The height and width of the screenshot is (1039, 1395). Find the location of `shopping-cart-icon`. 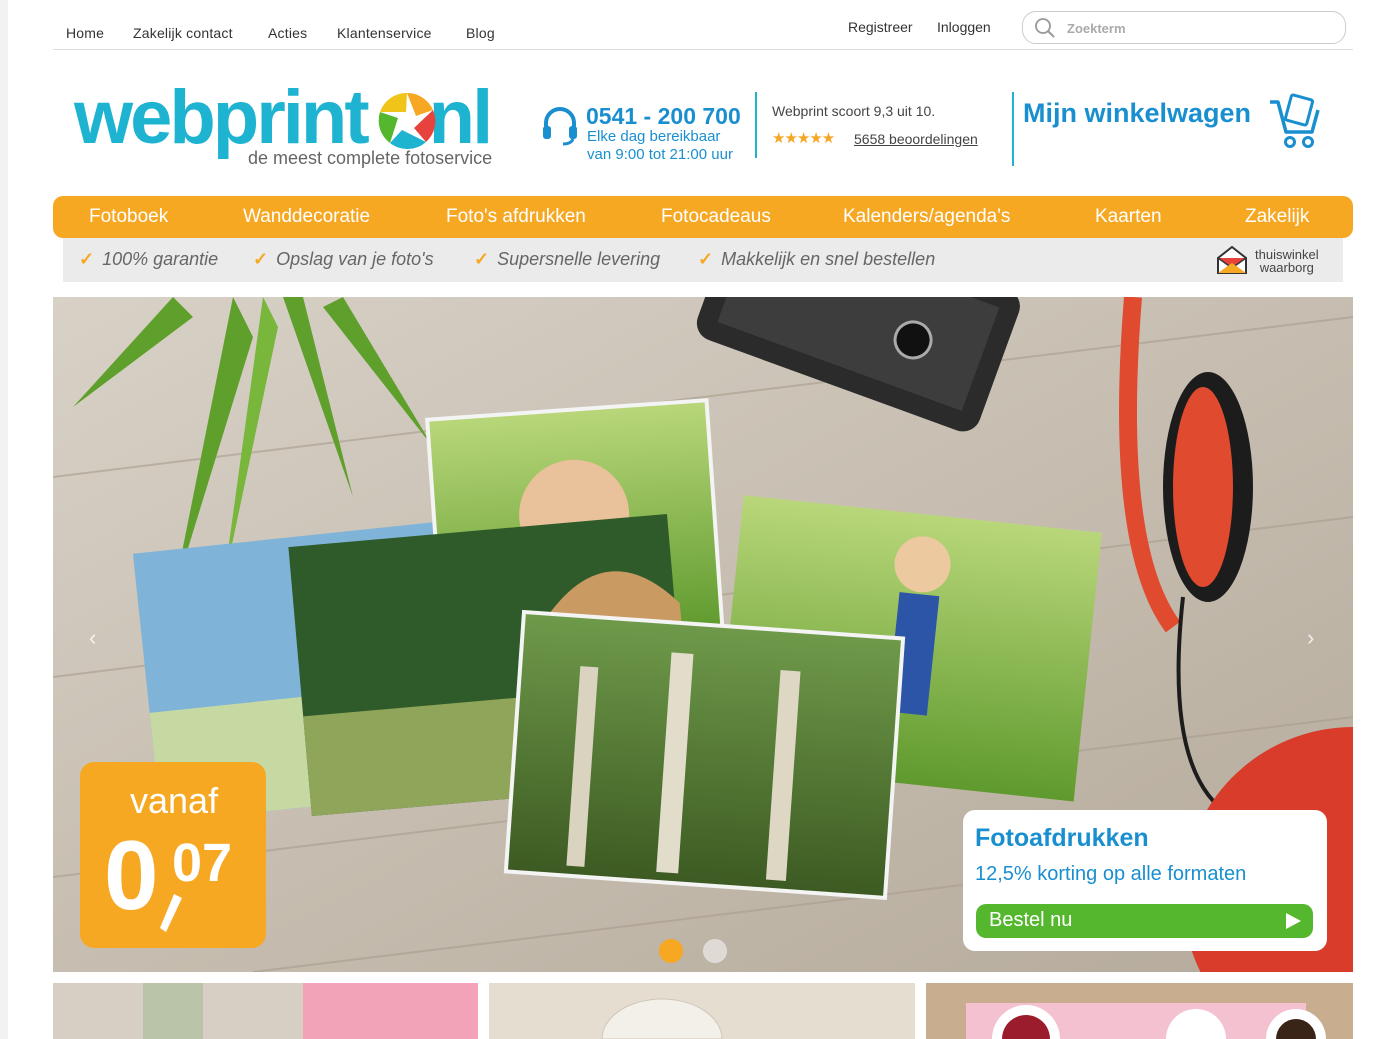

shopping-cart-icon is located at coordinates (1295, 122).